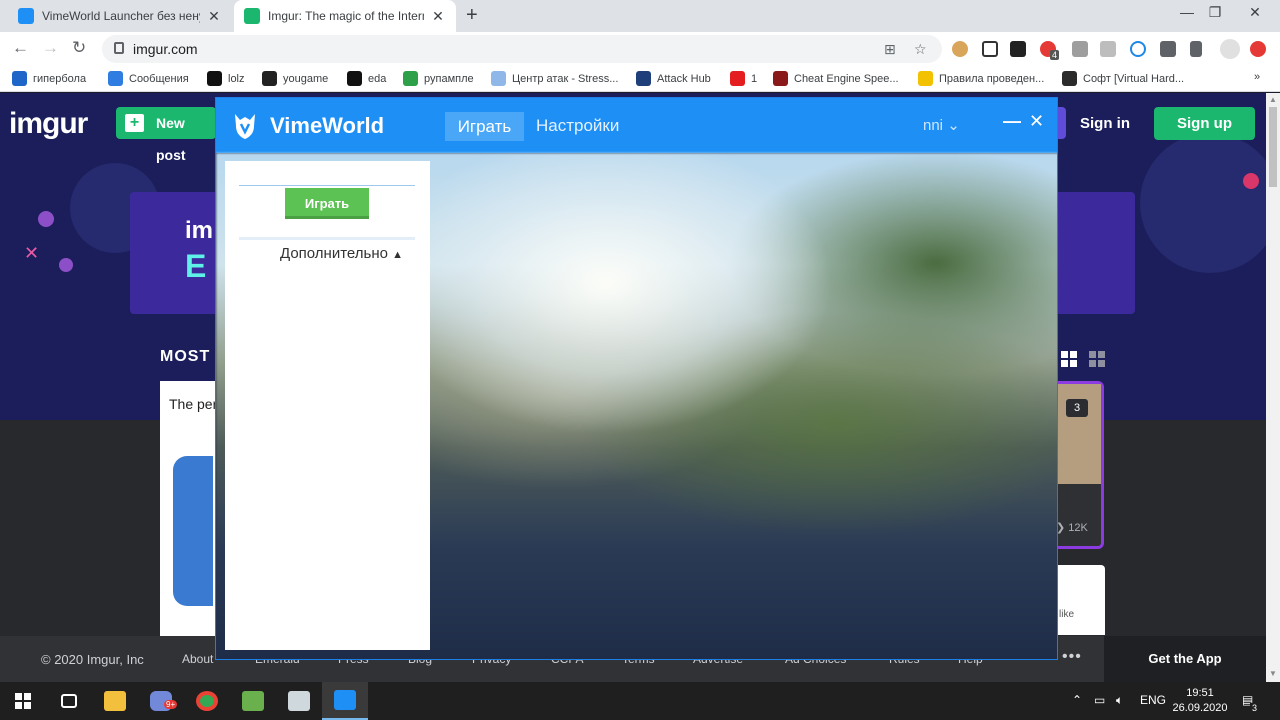 Image resolution: width=1280 pixels, height=720 pixels. I want to click on plus-icon: +, so click(134, 123).